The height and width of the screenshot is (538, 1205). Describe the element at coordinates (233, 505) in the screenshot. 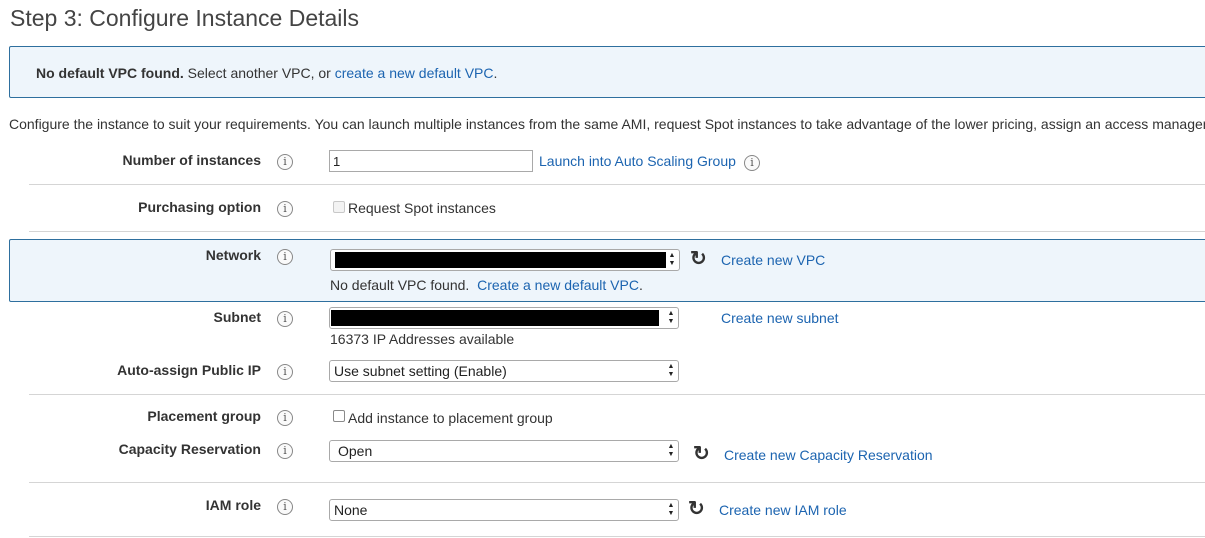

I see `iam-role-label: IAM role` at that location.